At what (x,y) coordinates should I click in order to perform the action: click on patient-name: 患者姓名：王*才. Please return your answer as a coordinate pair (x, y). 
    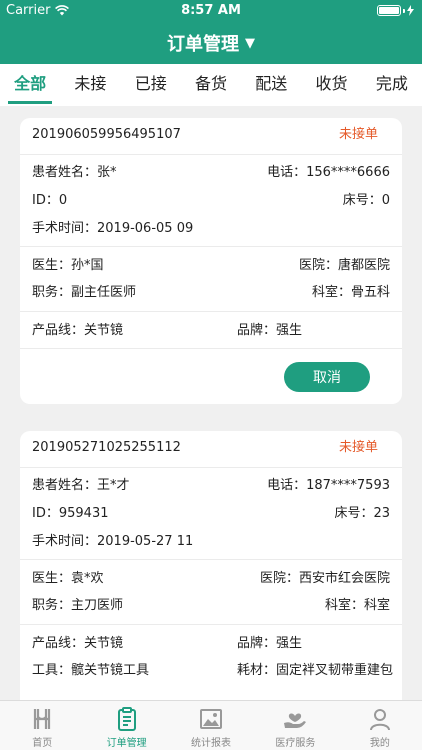
    Looking at the image, I should click on (81, 486).